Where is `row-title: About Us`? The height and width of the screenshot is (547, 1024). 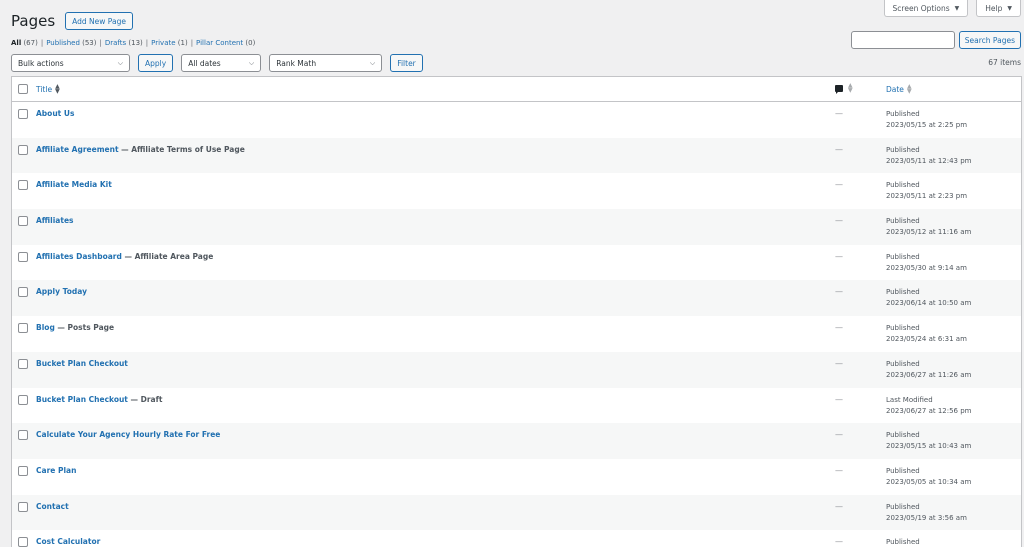 row-title: About Us is located at coordinates (55, 113).